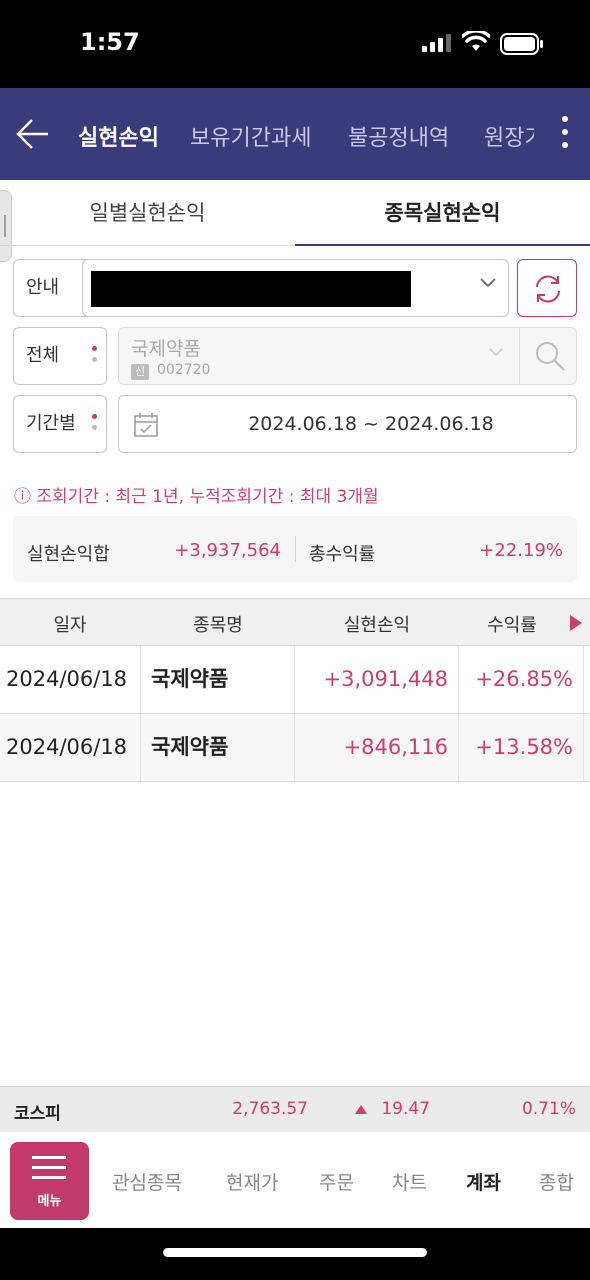 This screenshot has height=1280, width=590. What do you see at coordinates (371, 424) in the screenshot?
I see `date-range-text: 2024.06.18 ~ 2024.06.18` at bounding box center [371, 424].